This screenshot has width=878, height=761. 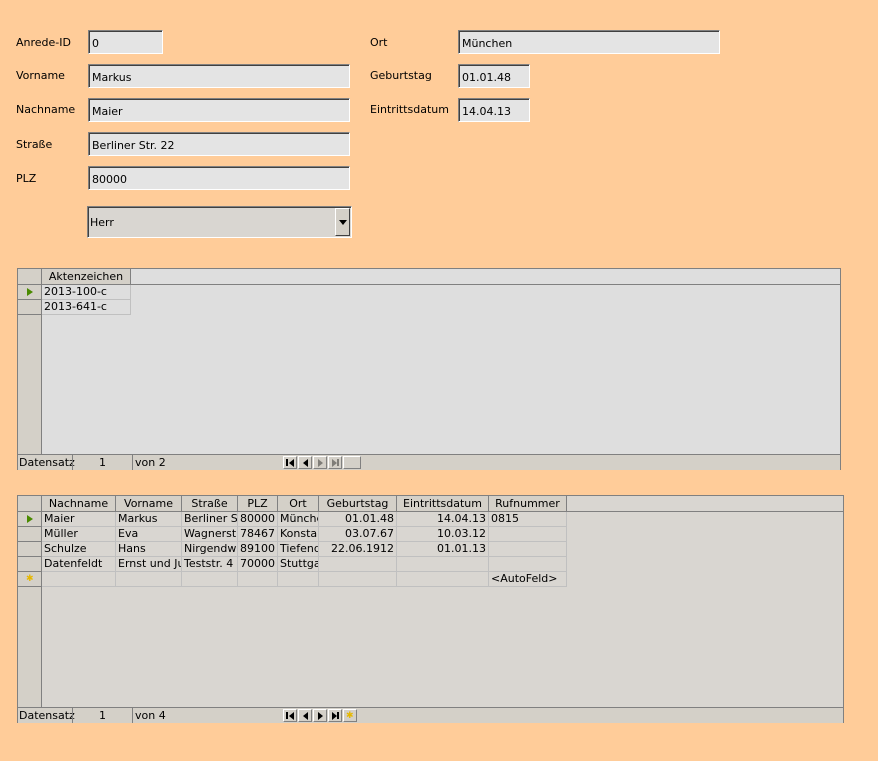 What do you see at coordinates (46, 109) in the screenshot?
I see `label-nachname: Nachname` at bounding box center [46, 109].